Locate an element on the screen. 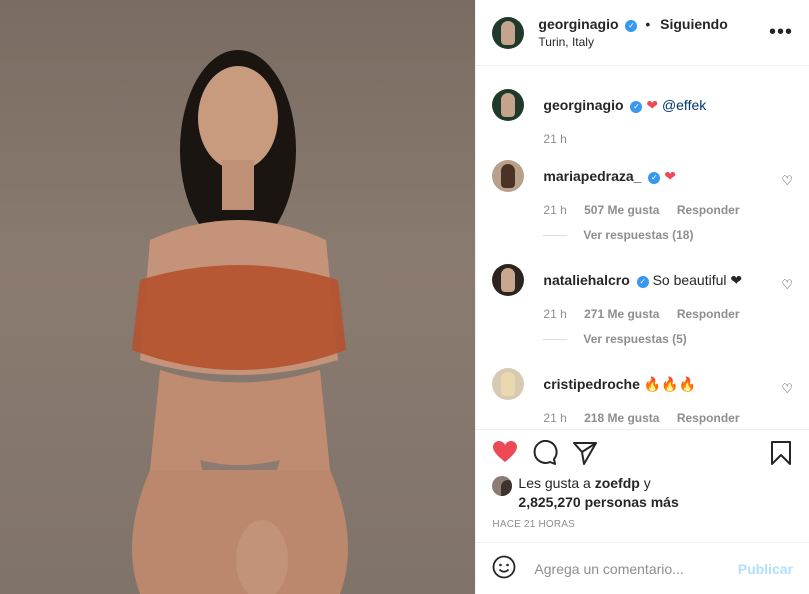 The height and width of the screenshot is (594, 809). caption-emoji: ❤ is located at coordinates (652, 105).